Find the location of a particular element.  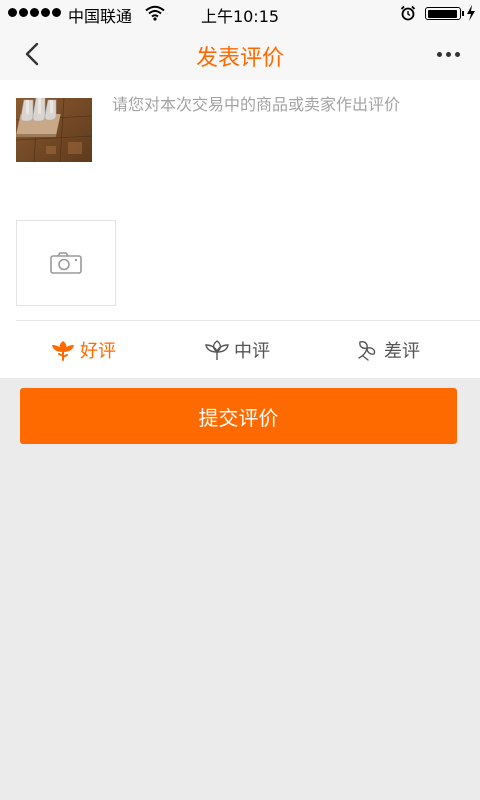

rating-good-option: 好评 is located at coordinates (83, 350).